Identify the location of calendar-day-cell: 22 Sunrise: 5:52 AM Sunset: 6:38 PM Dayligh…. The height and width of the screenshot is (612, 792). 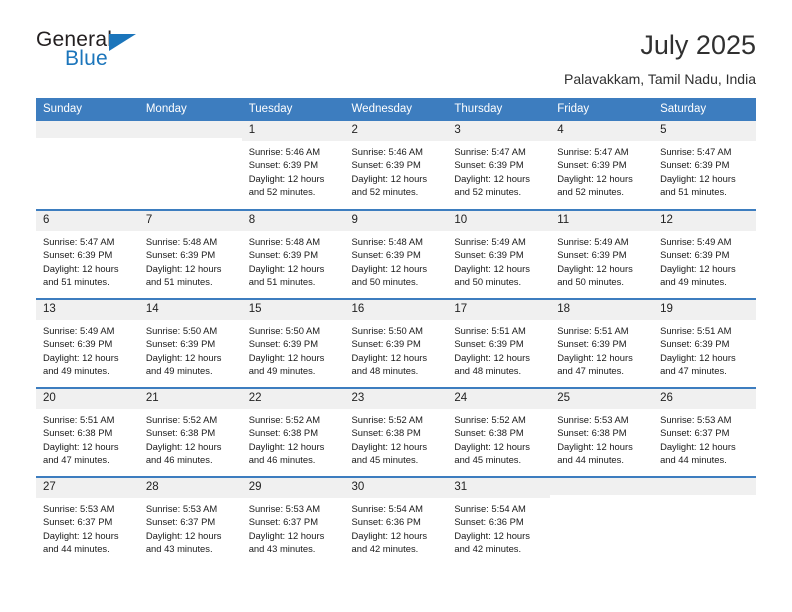
(293, 432).